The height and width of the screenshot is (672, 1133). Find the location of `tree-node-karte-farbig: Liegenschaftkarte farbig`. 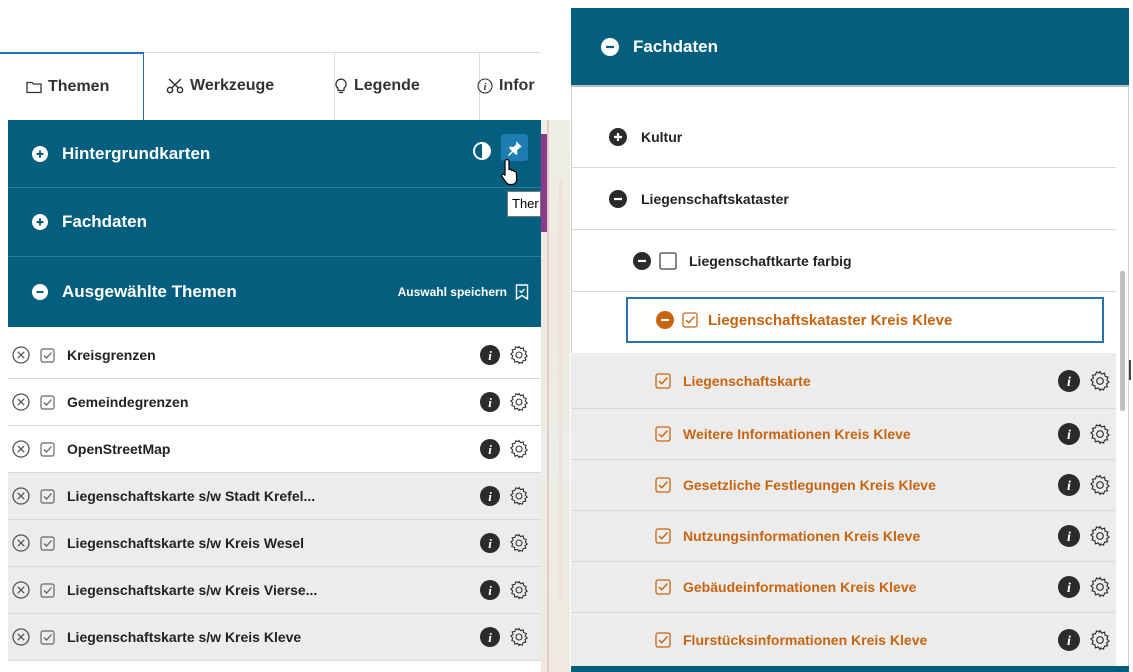

tree-node-karte-farbig: Liegenschaftkarte farbig is located at coordinates (843, 261).